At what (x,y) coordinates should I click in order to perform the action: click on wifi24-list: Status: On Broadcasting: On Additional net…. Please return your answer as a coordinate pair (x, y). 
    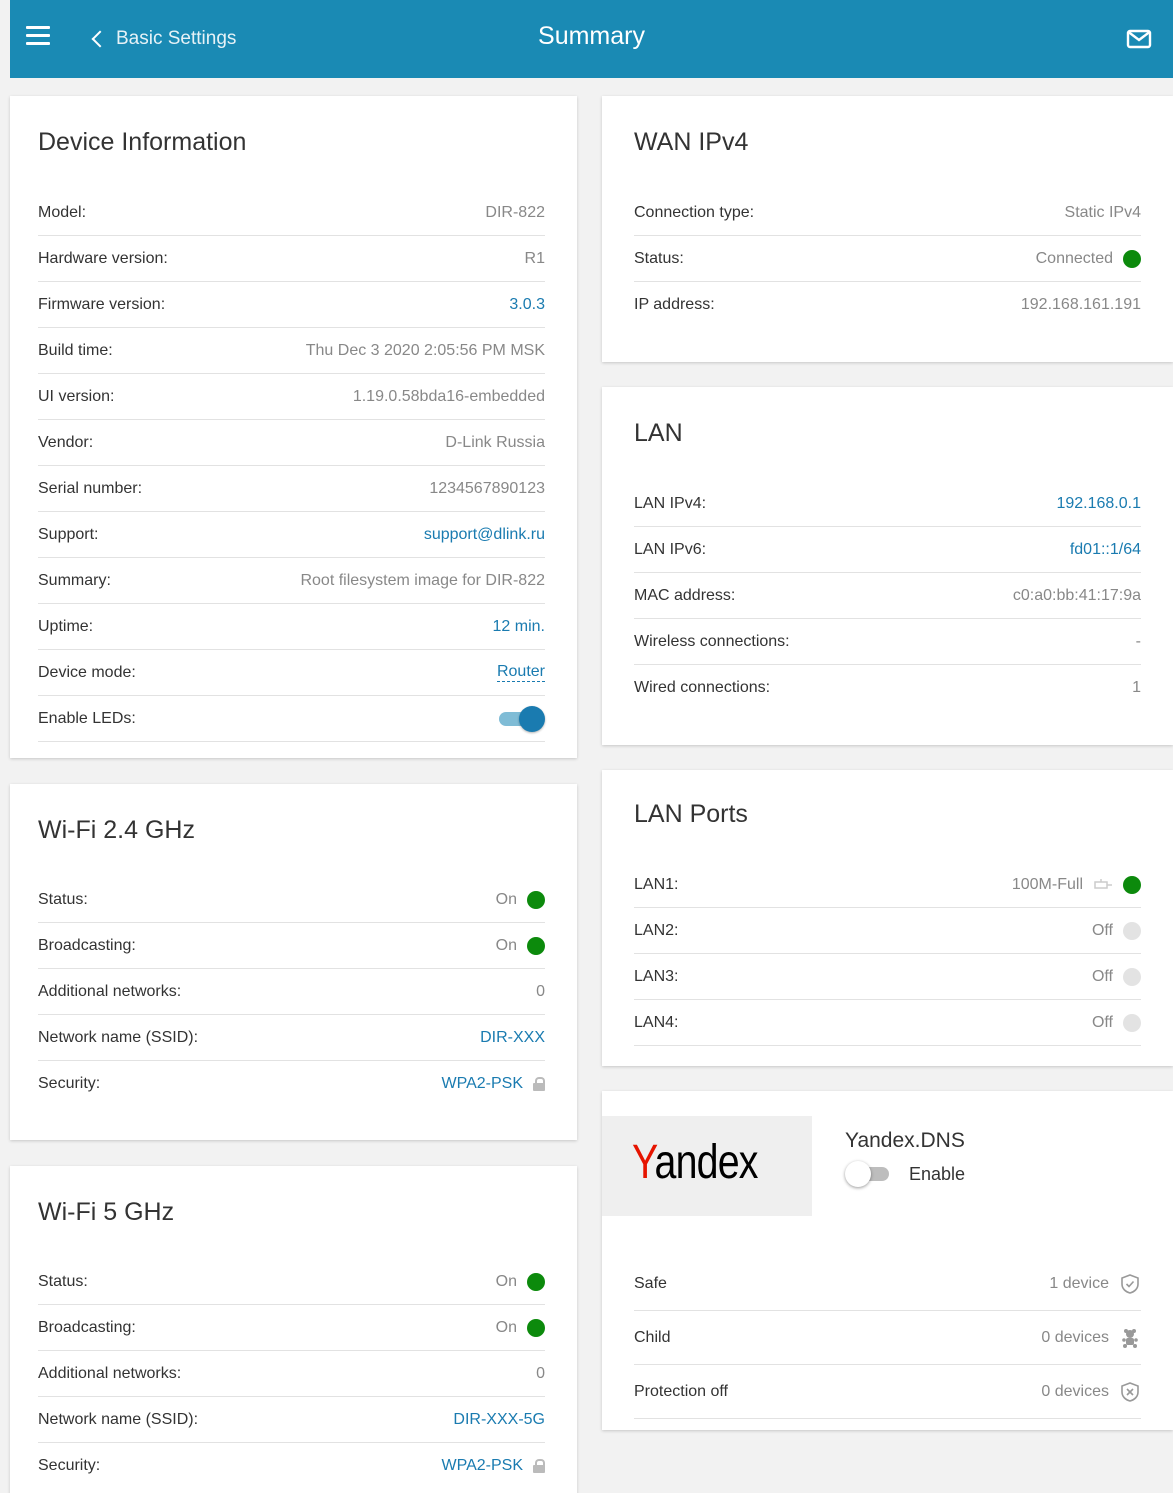
    Looking at the image, I should click on (291, 992).